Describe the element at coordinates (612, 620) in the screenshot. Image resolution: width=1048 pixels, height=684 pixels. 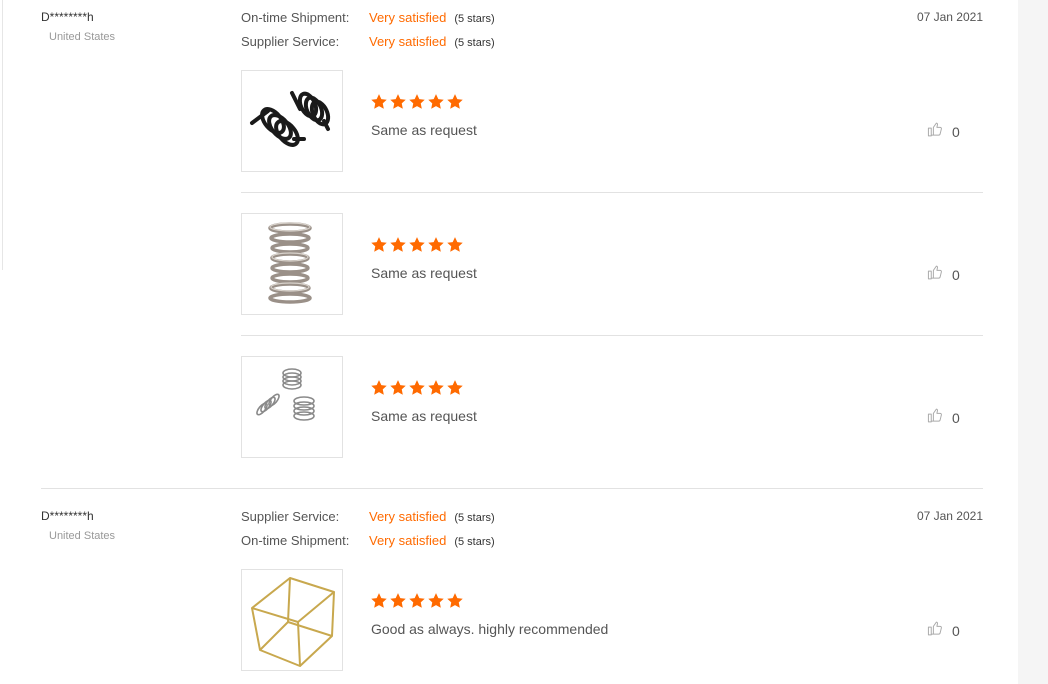
I see `review-item: Good as always. highly recommended 0` at that location.